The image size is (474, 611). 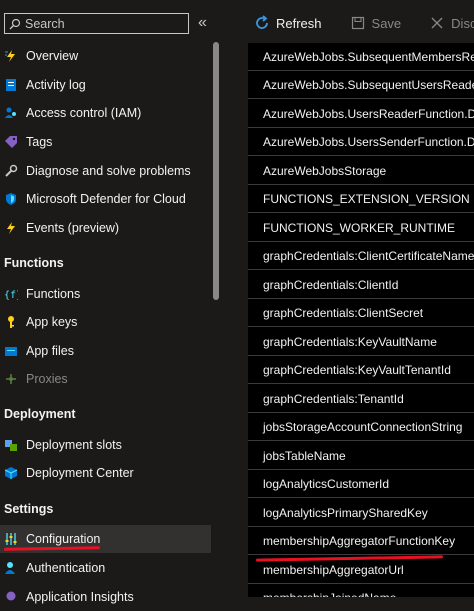 I want to click on search-box, so click(x=96, y=23).